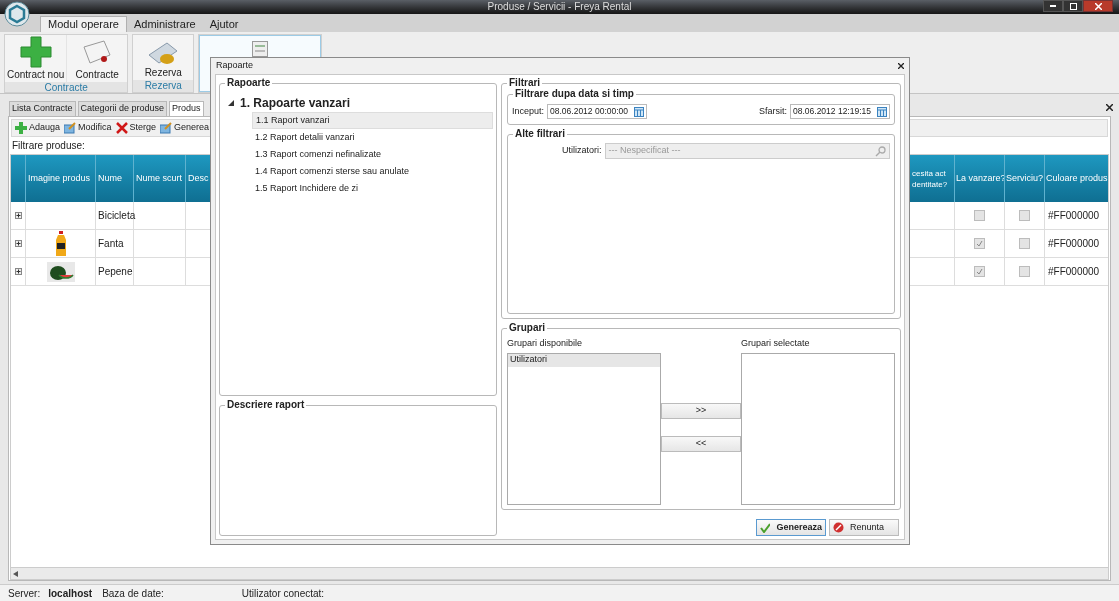  What do you see at coordinates (42, 108) in the screenshot?
I see `document-tab: Lista Contracte` at bounding box center [42, 108].